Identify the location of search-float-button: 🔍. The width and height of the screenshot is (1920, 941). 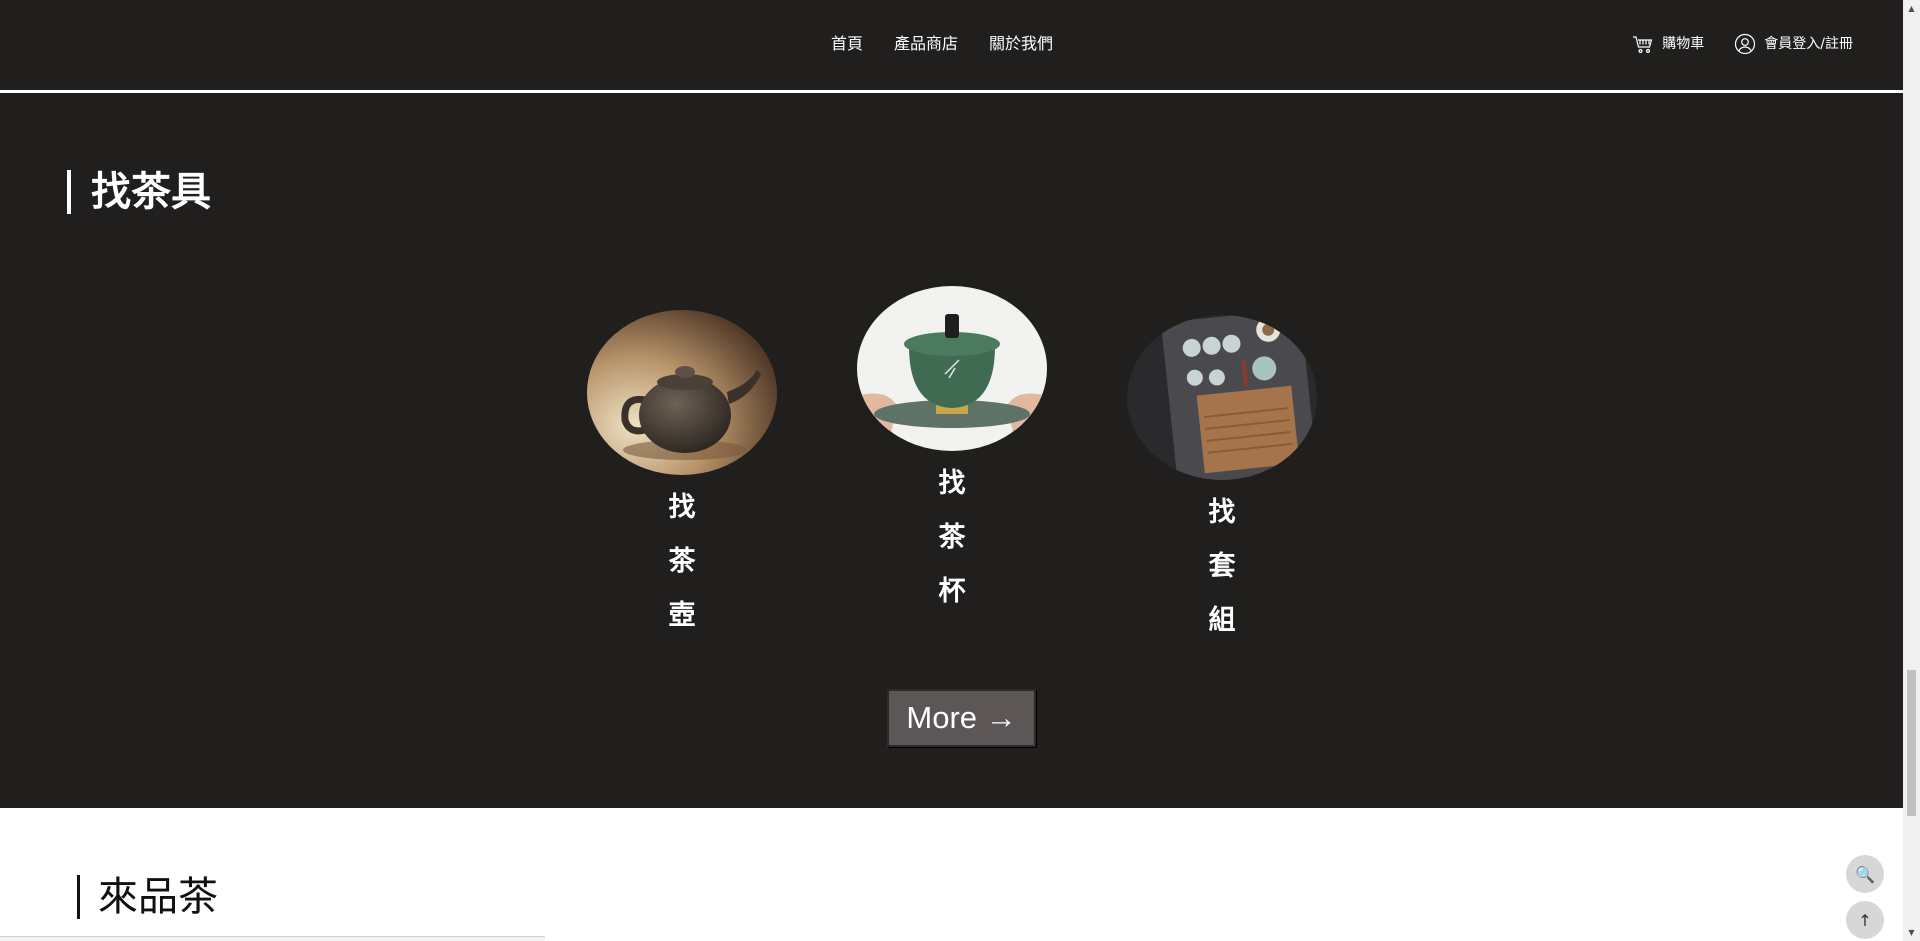
(1865, 874).